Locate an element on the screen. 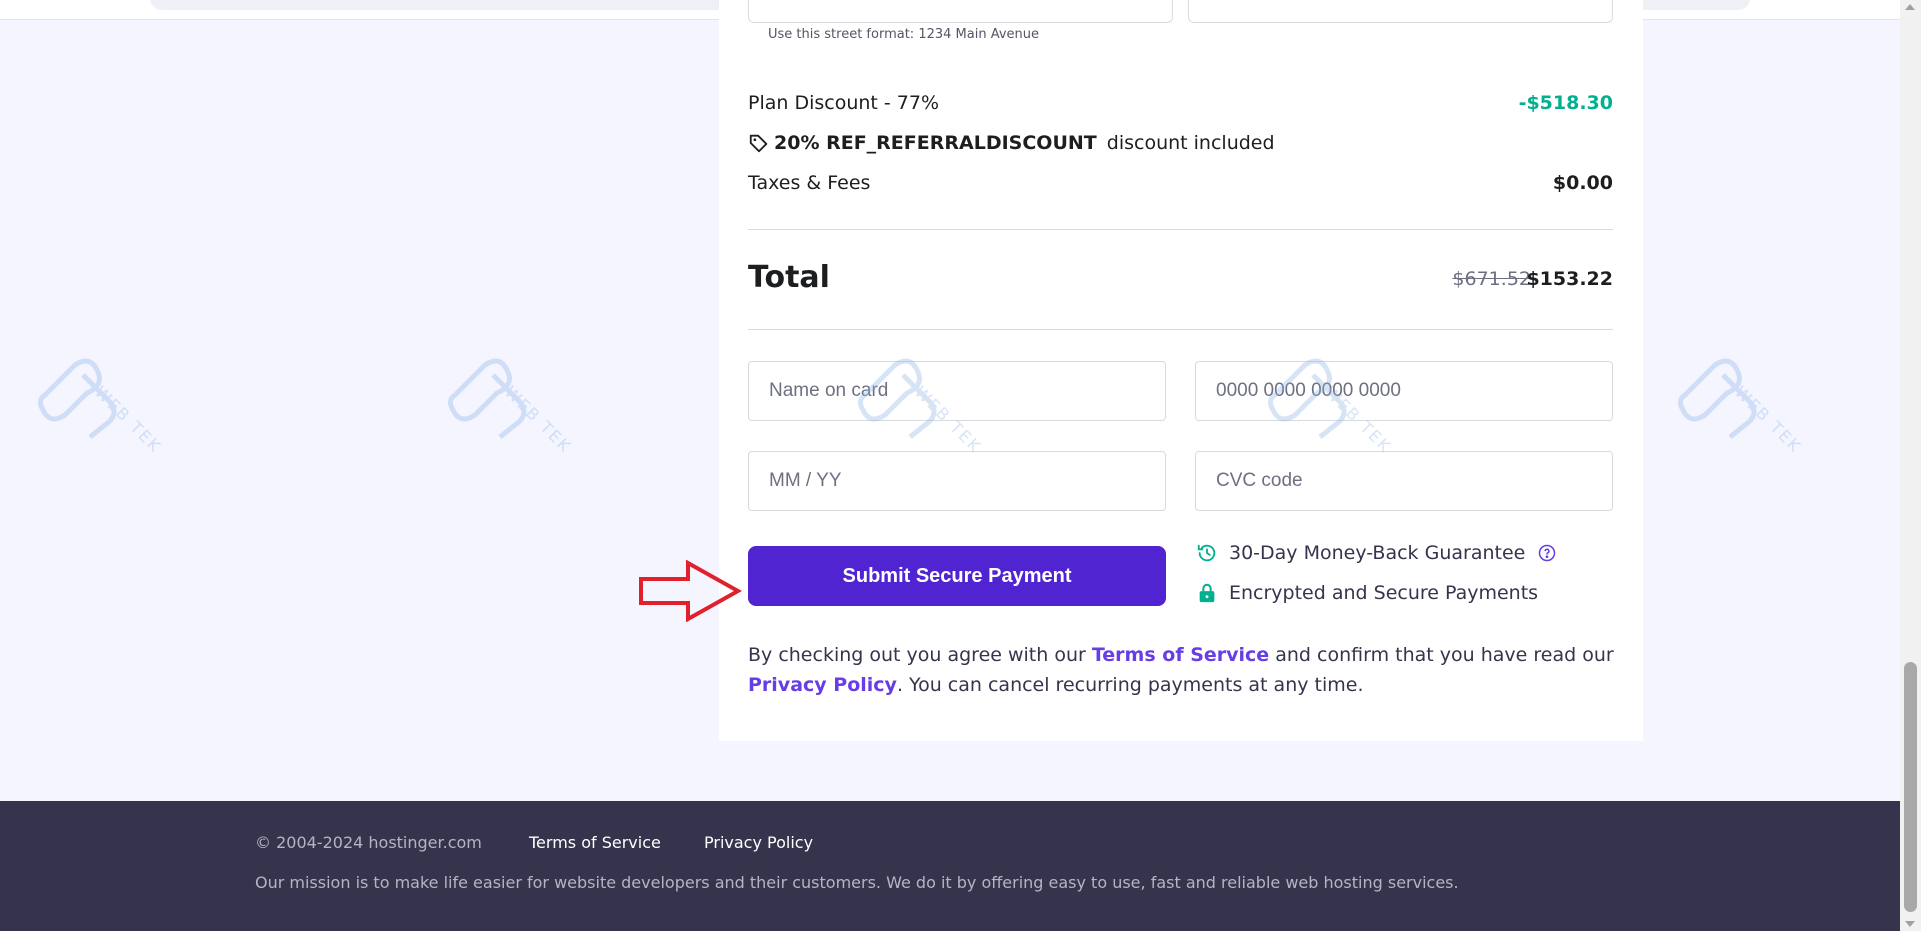 The width and height of the screenshot is (1921, 931). address-secondary-input is located at coordinates (1400, 11).